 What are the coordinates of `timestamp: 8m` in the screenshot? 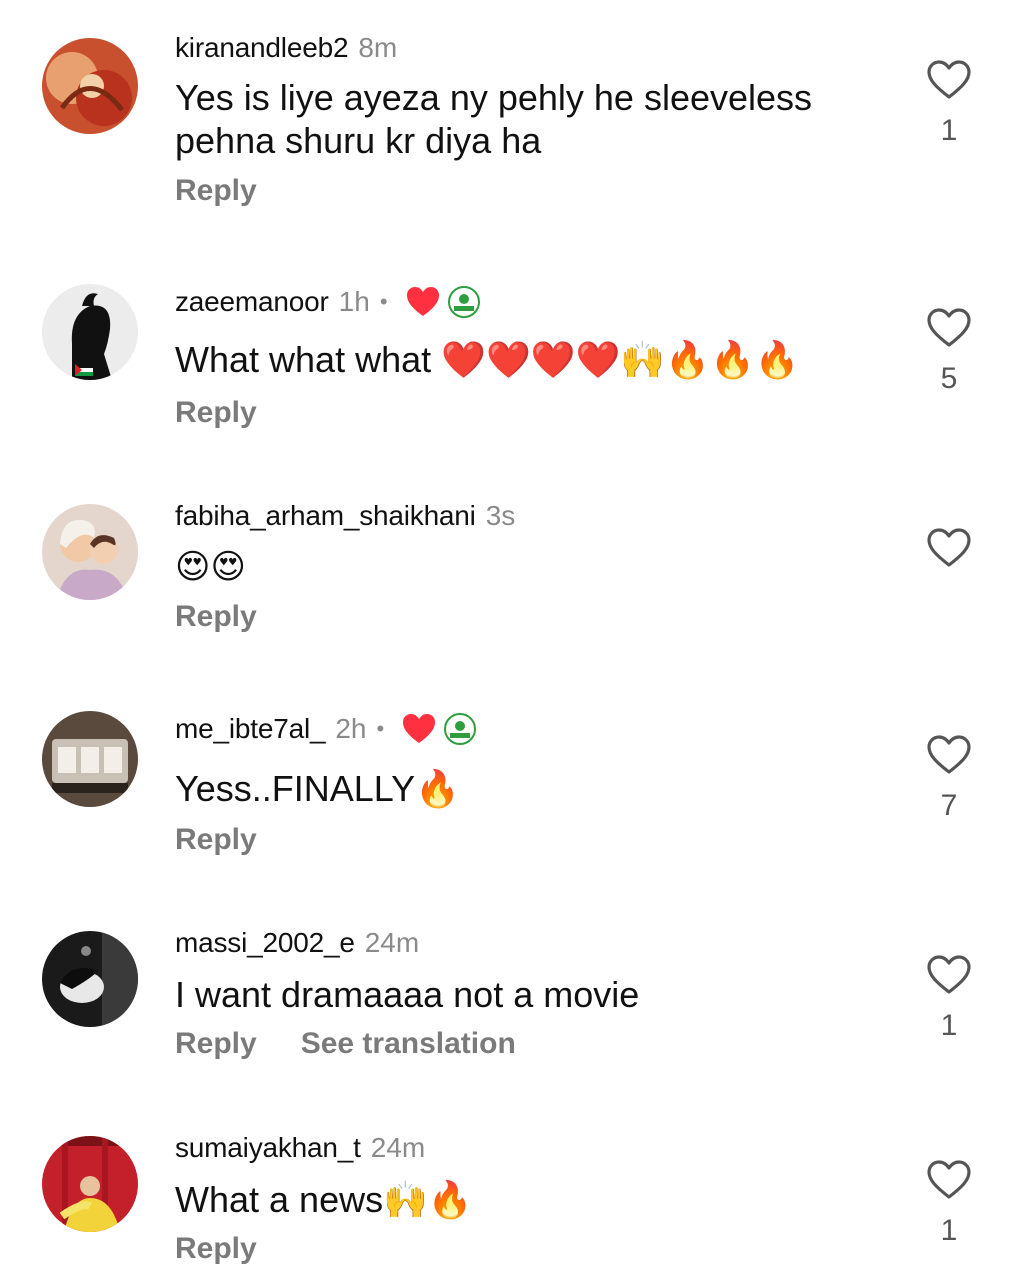 It's located at (378, 47).